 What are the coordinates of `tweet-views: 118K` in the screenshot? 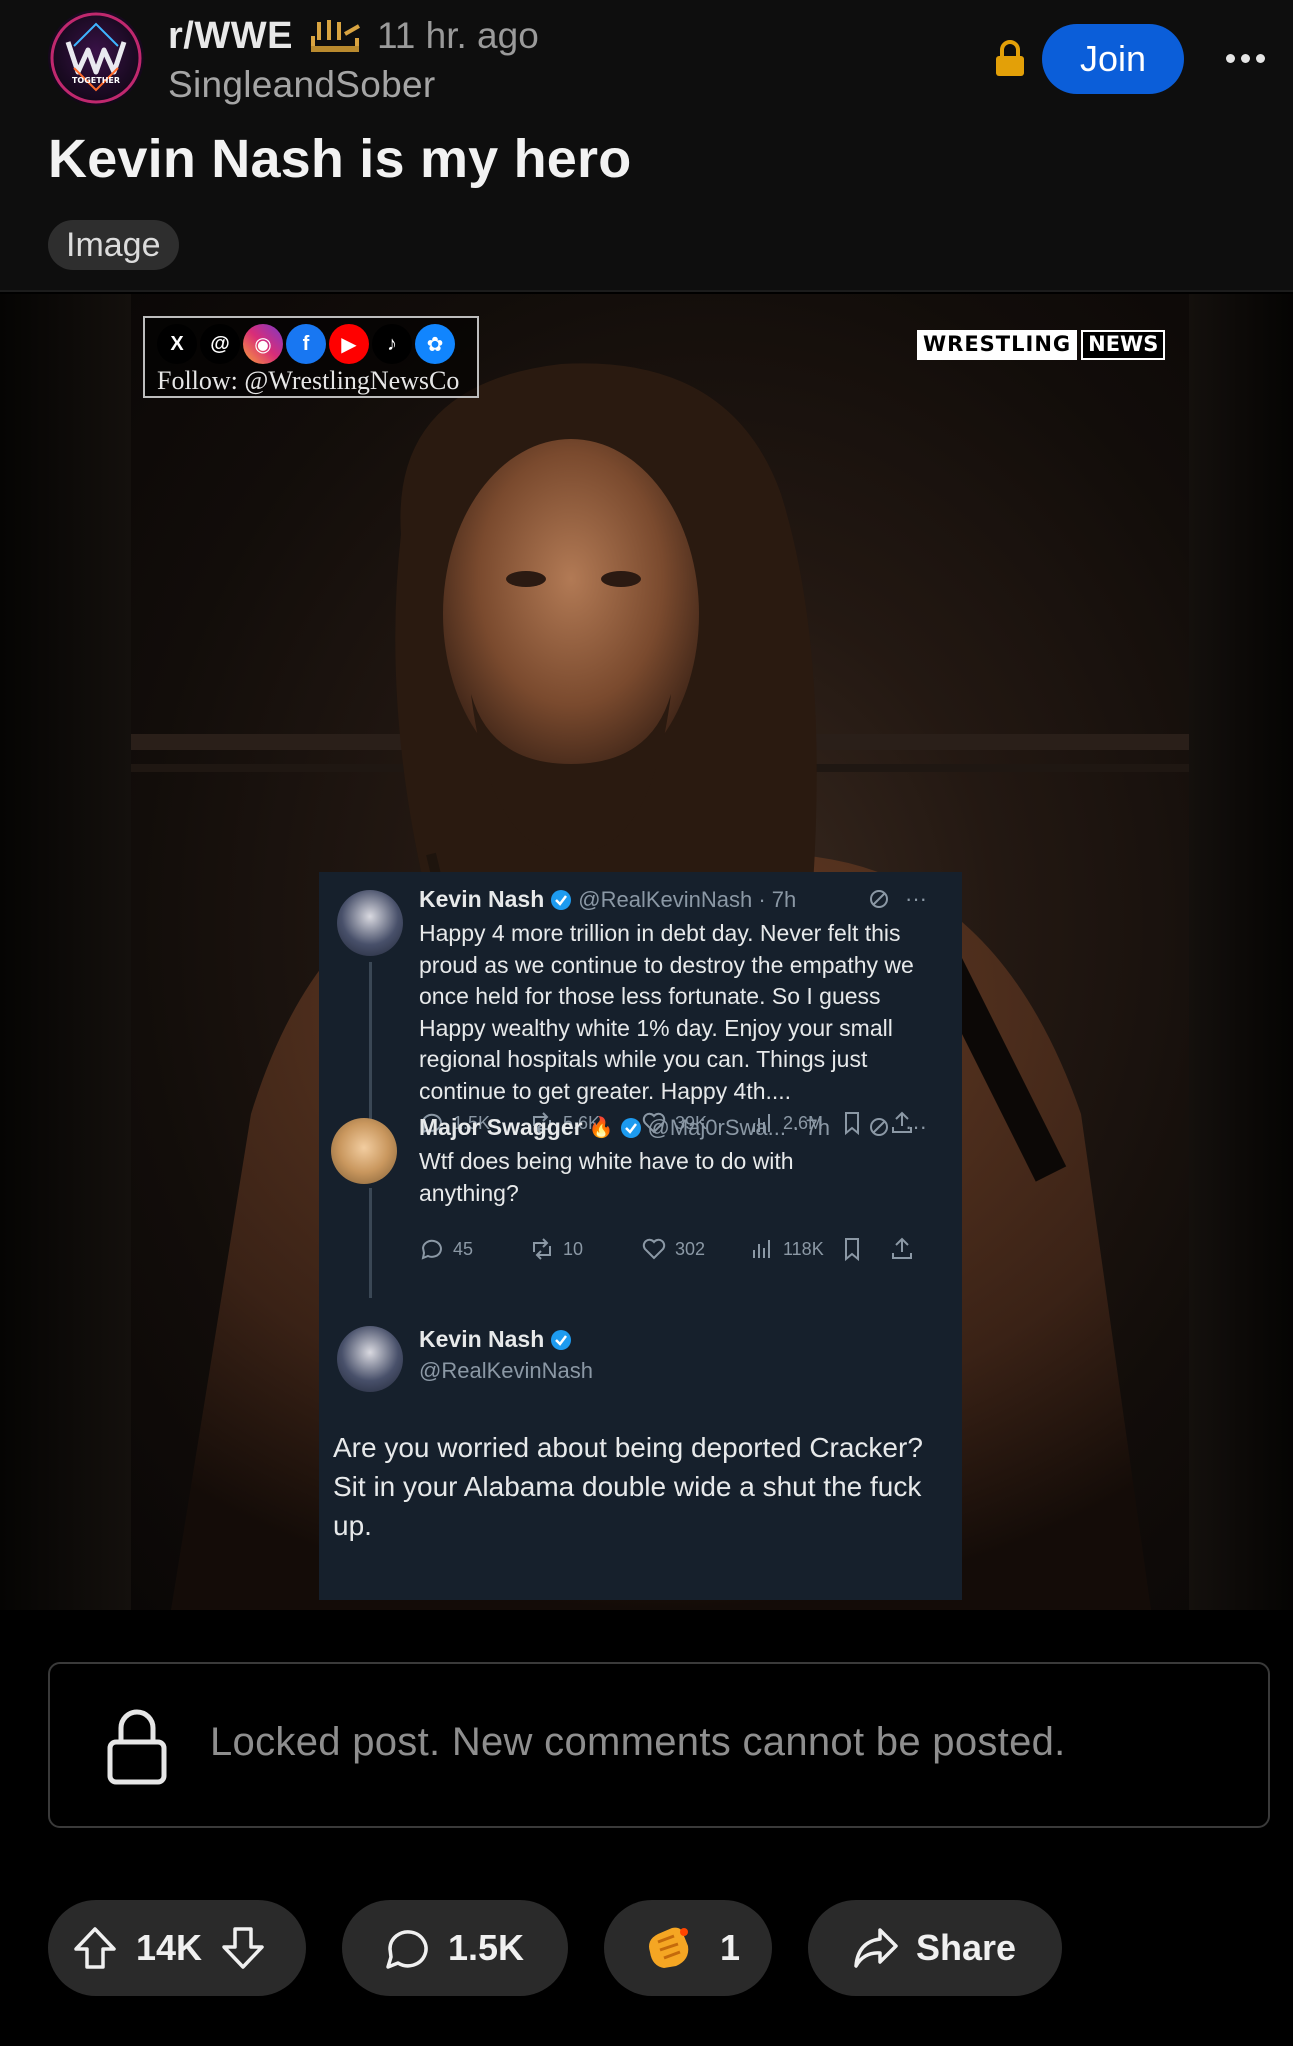 It's located at (786, 1249).